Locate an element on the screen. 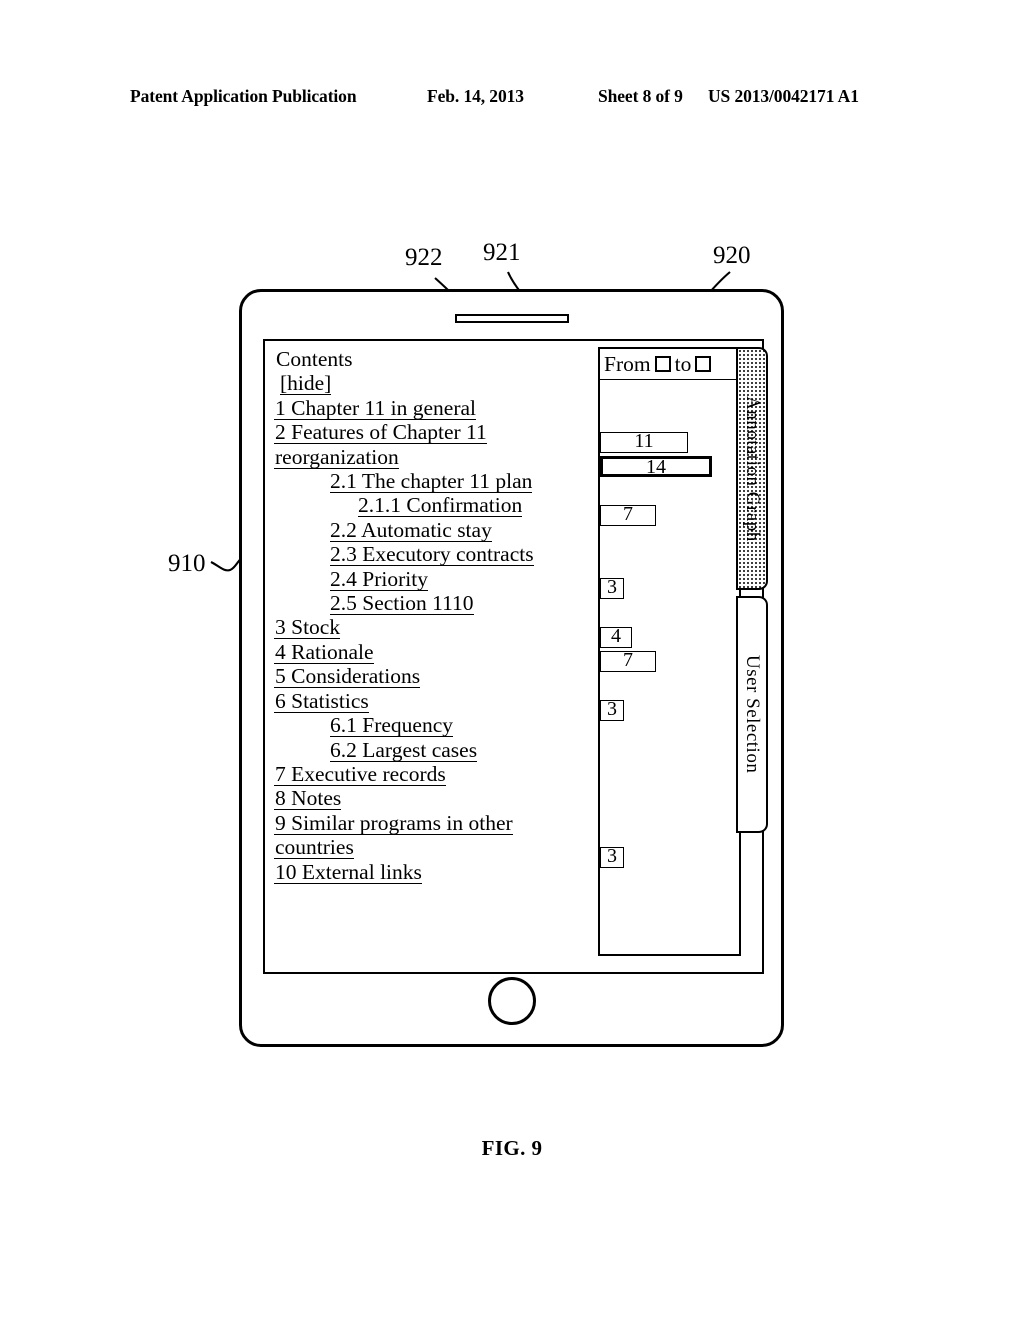  contents-item-link: 2.2 Automatic stay is located at coordinates (411, 530).